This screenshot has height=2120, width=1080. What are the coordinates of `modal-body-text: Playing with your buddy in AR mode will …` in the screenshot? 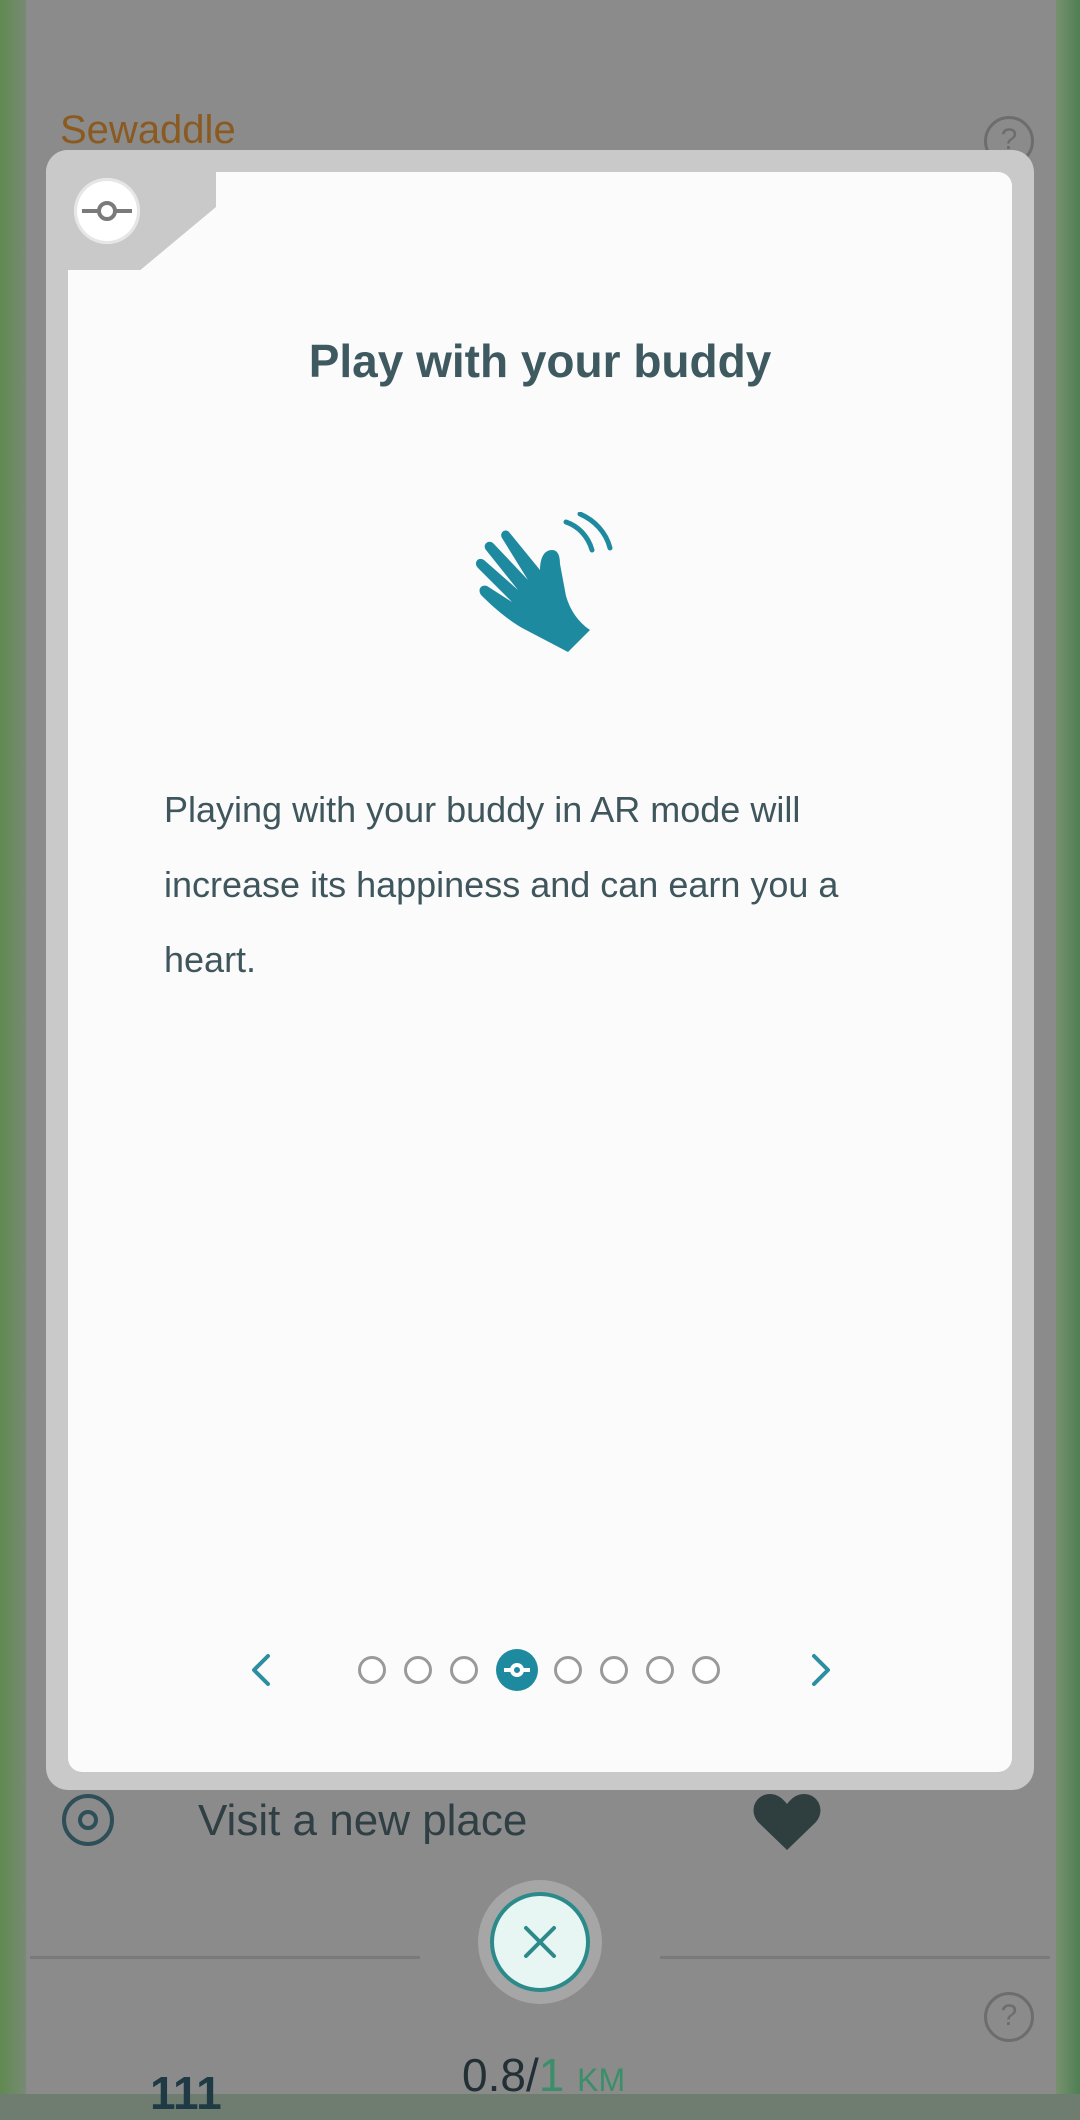 It's located at (501, 884).